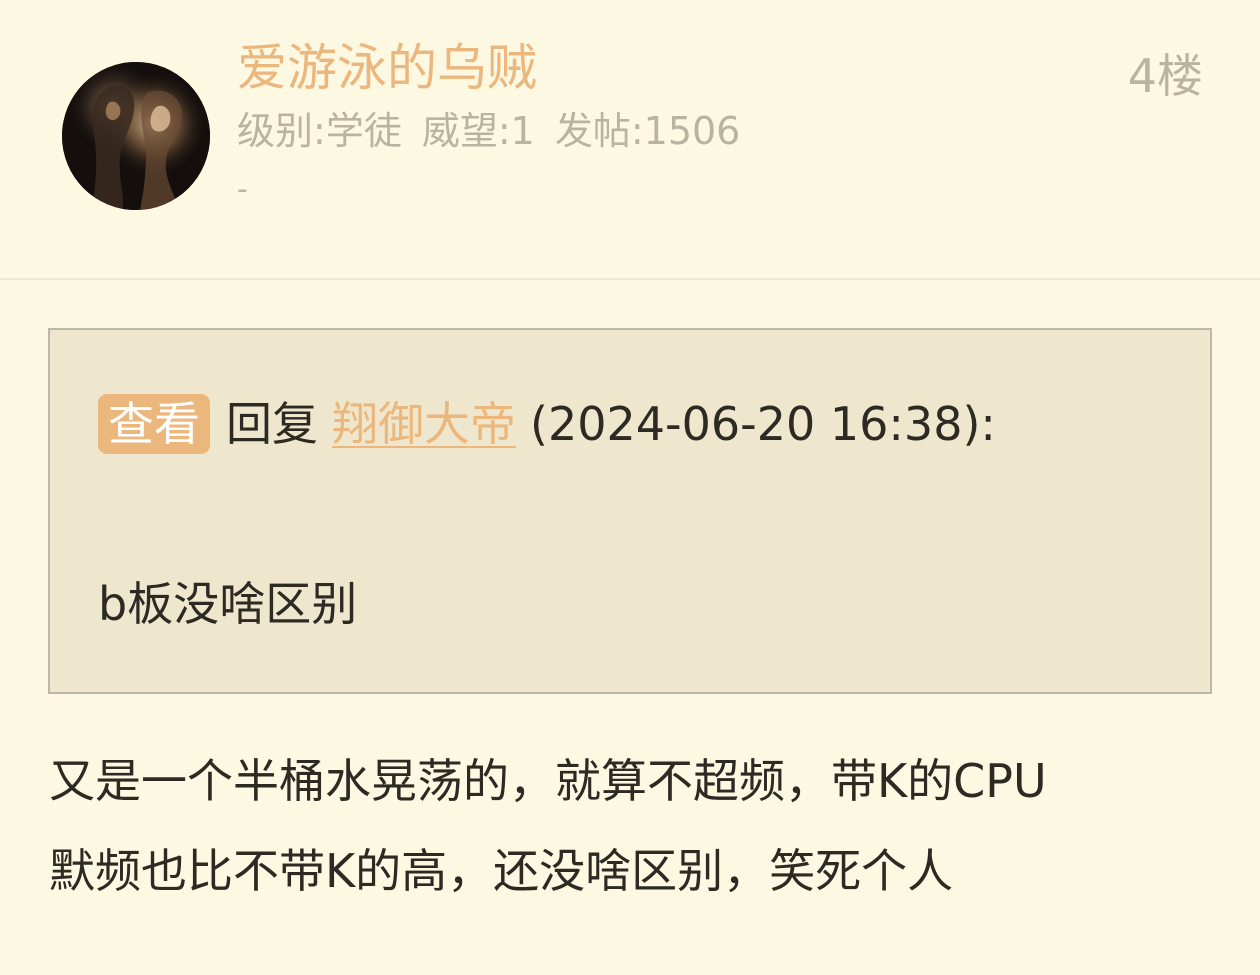 The height and width of the screenshot is (975, 1260). Describe the element at coordinates (424, 424) in the screenshot. I see `quoted-user-link: 翔御大帝` at that location.